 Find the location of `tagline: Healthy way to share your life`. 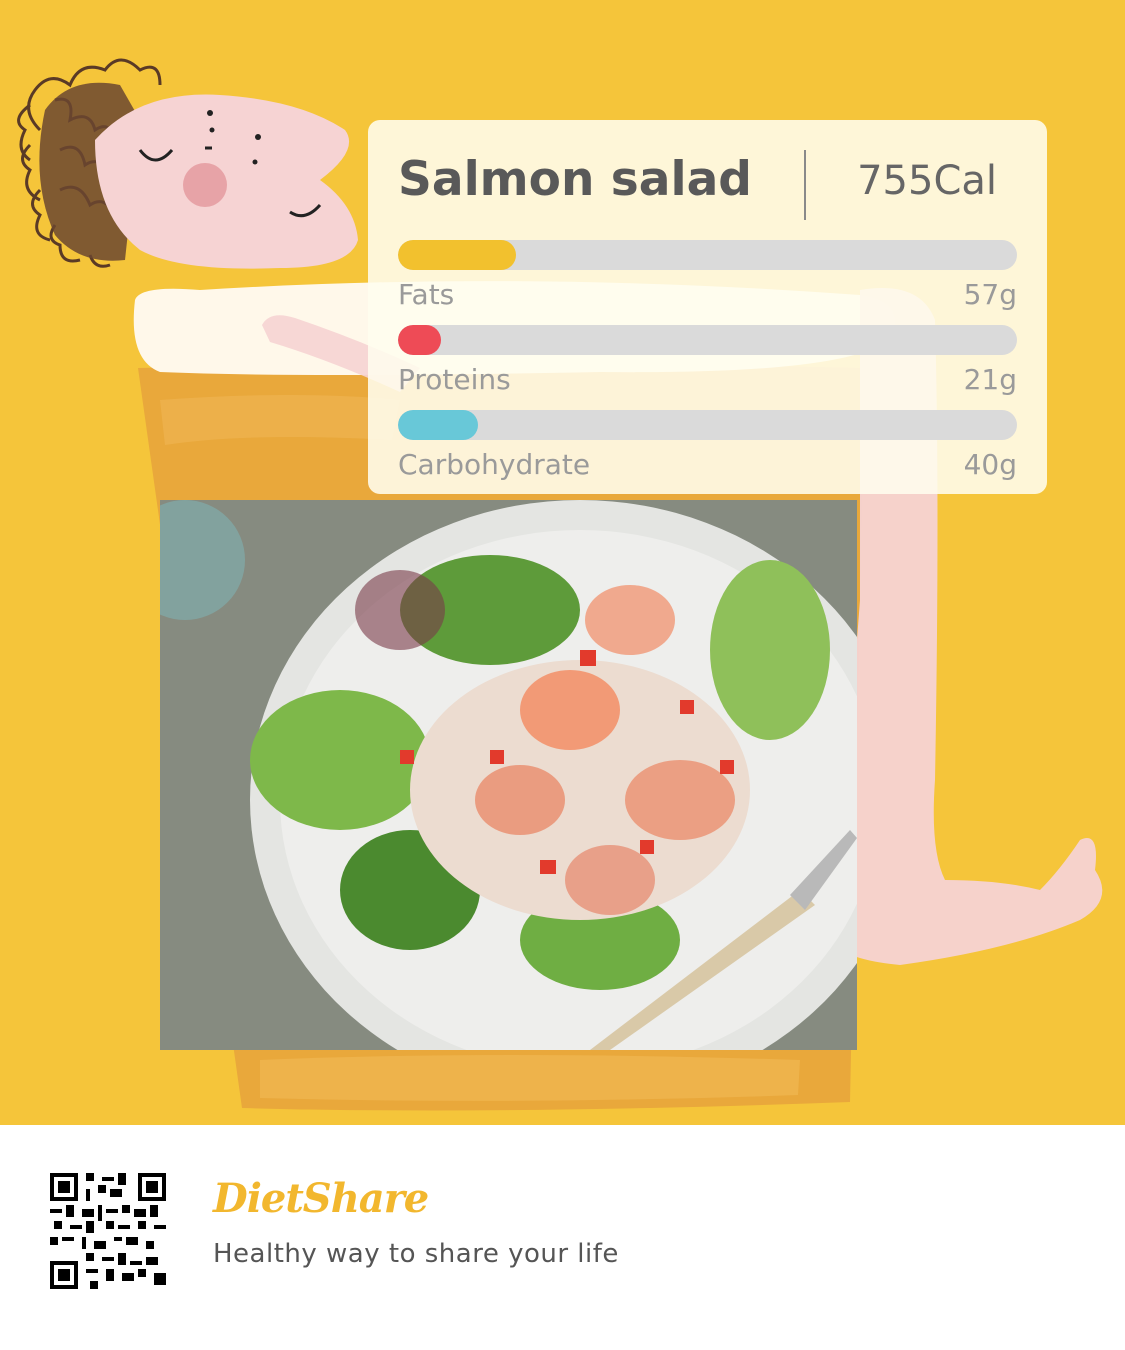

tagline: Healthy way to share your life is located at coordinates (416, 1254).